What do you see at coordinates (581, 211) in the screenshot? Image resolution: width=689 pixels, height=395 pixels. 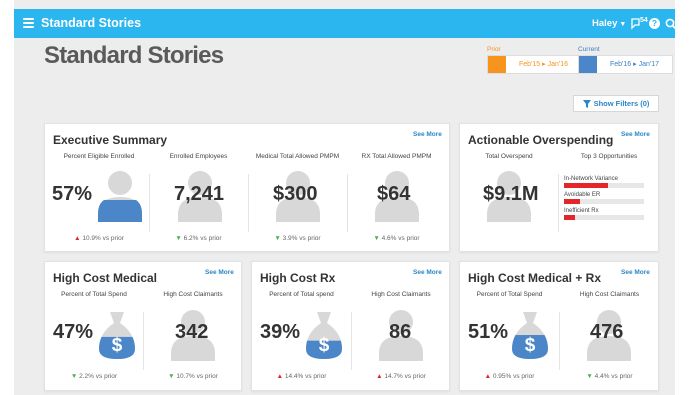 I see `opportunity-label: Inefficient Rx` at bounding box center [581, 211].